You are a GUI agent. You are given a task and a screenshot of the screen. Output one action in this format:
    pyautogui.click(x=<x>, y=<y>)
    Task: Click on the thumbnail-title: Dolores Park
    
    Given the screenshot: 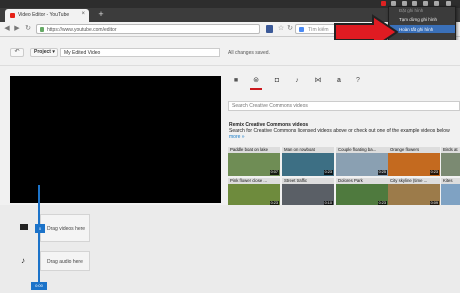 What is the action you would take?
    pyautogui.click(x=362, y=181)
    